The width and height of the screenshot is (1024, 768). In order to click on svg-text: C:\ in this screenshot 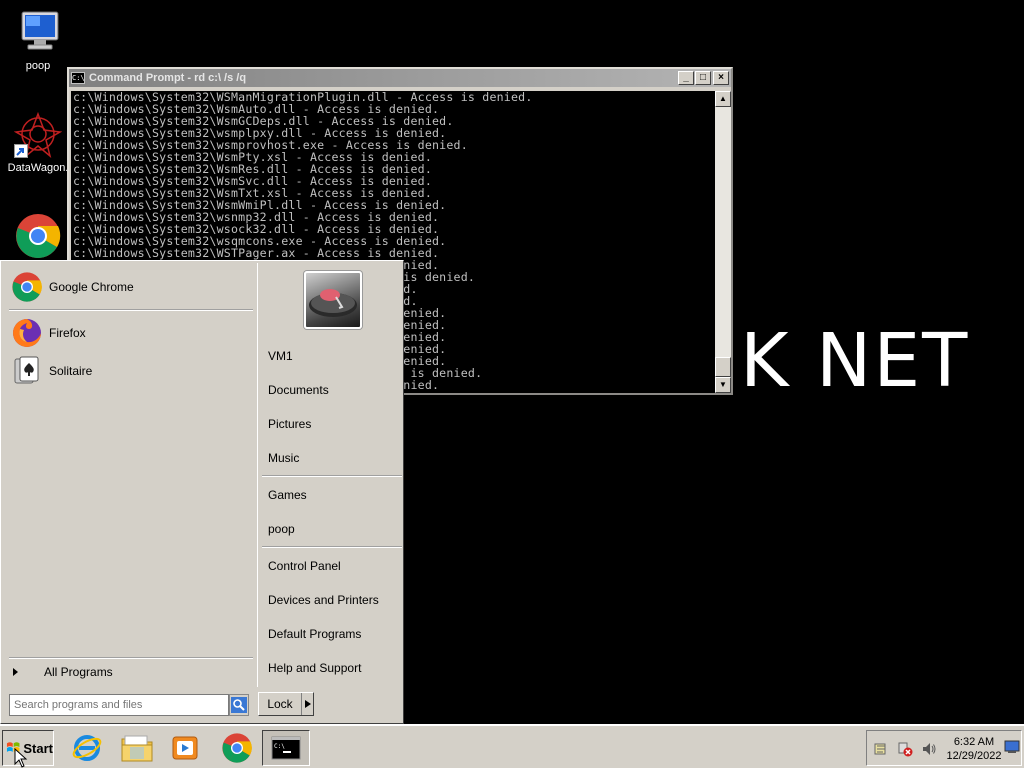, I will do `click(279, 746)`.